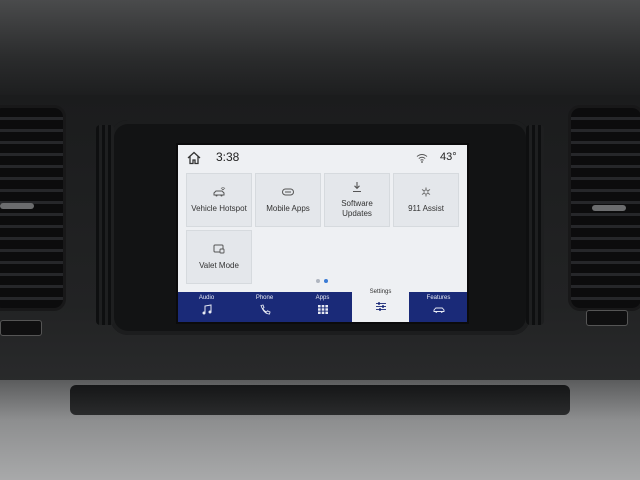 This screenshot has width=640, height=480. Describe the element at coordinates (320, 400) in the screenshot. I see `dashboard-shelf` at that location.